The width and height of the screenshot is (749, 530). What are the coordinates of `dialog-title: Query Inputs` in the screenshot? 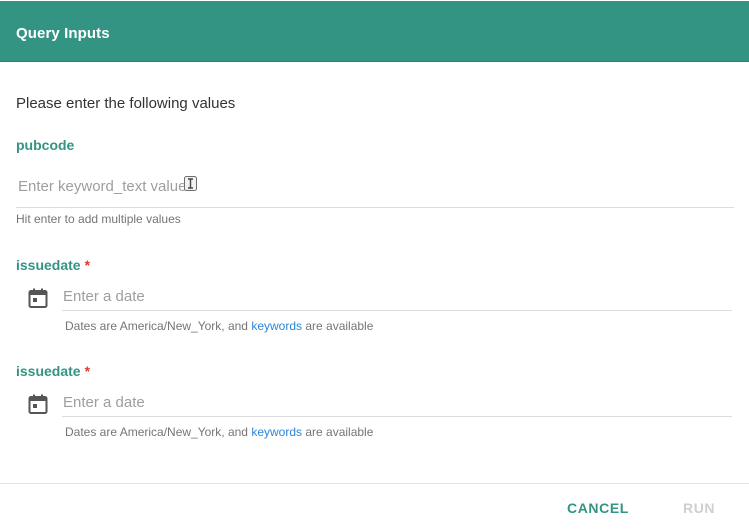 It's located at (63, 33).